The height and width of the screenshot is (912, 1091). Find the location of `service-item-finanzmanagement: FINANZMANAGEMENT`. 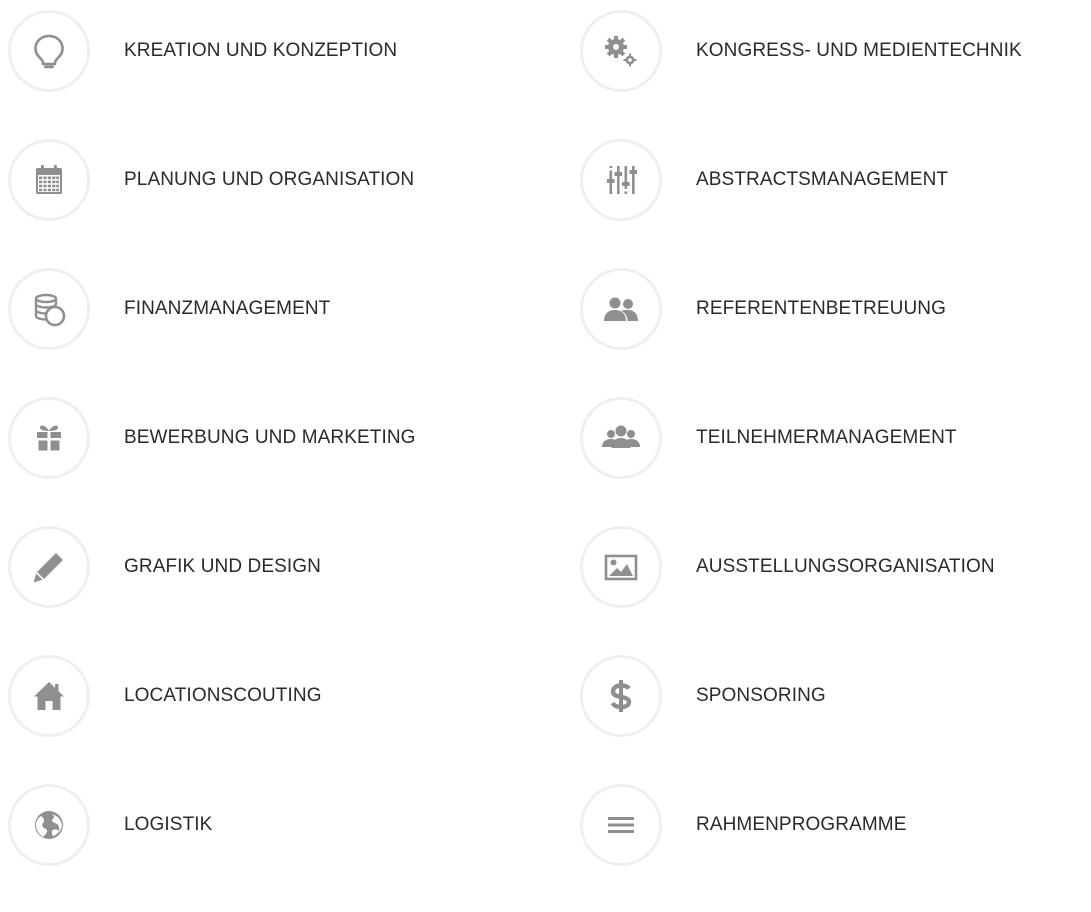

service-item-finanzmanagement: FINANZMANAGEMENT is located at coordinates (258, 309).